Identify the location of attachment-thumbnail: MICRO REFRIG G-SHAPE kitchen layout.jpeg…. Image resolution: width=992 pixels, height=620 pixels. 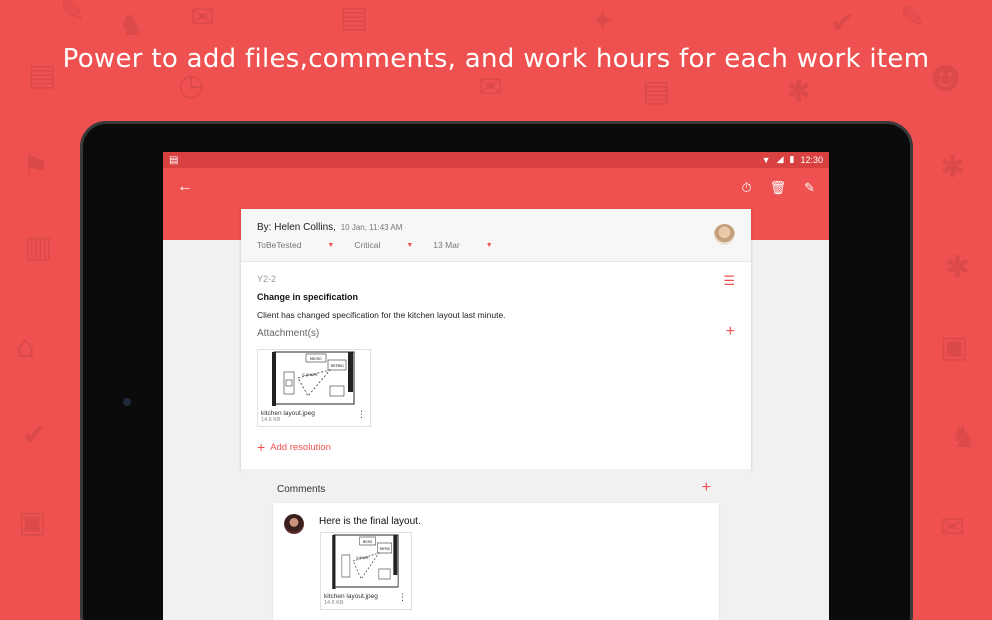
(314, 388).